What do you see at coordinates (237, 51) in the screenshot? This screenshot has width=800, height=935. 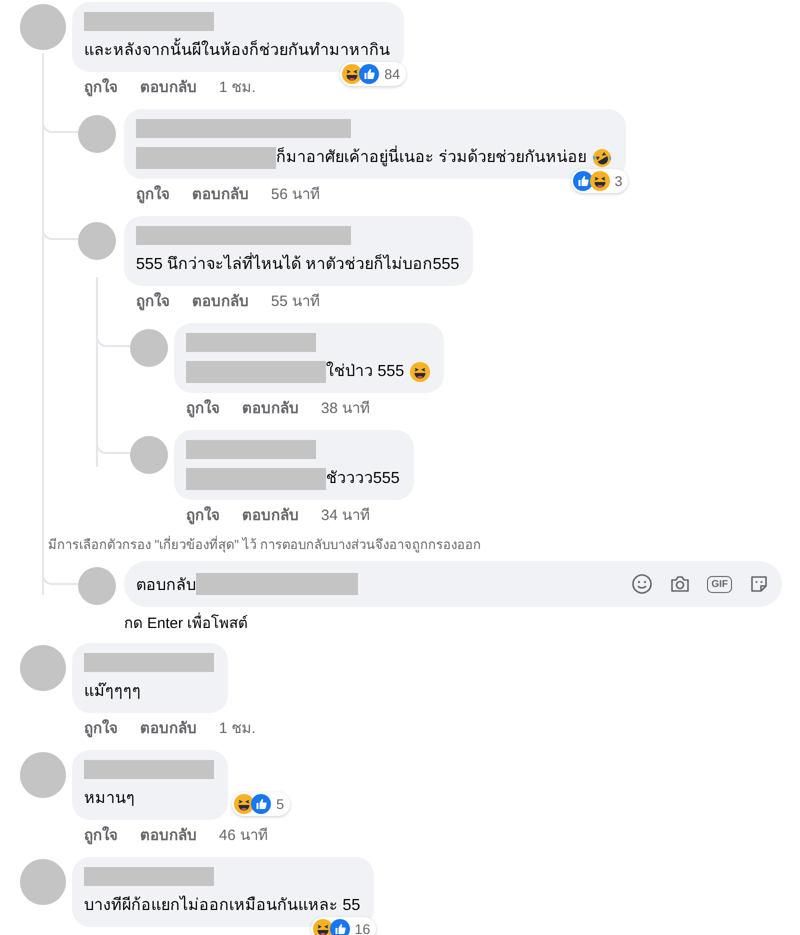 I see `comment-text: และหลังจากนั้นผีในห้องก็ช่วยกันทำมาหากิน` at bounding box center [237, 51].